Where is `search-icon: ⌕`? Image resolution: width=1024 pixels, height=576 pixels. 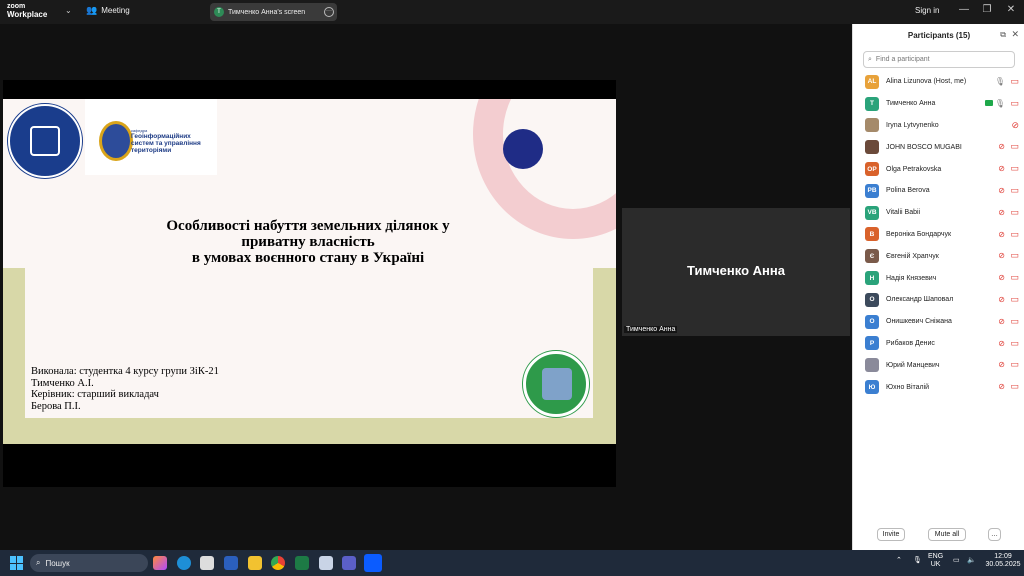
search-icon: ⌕ is located at coordinates (870, 59).